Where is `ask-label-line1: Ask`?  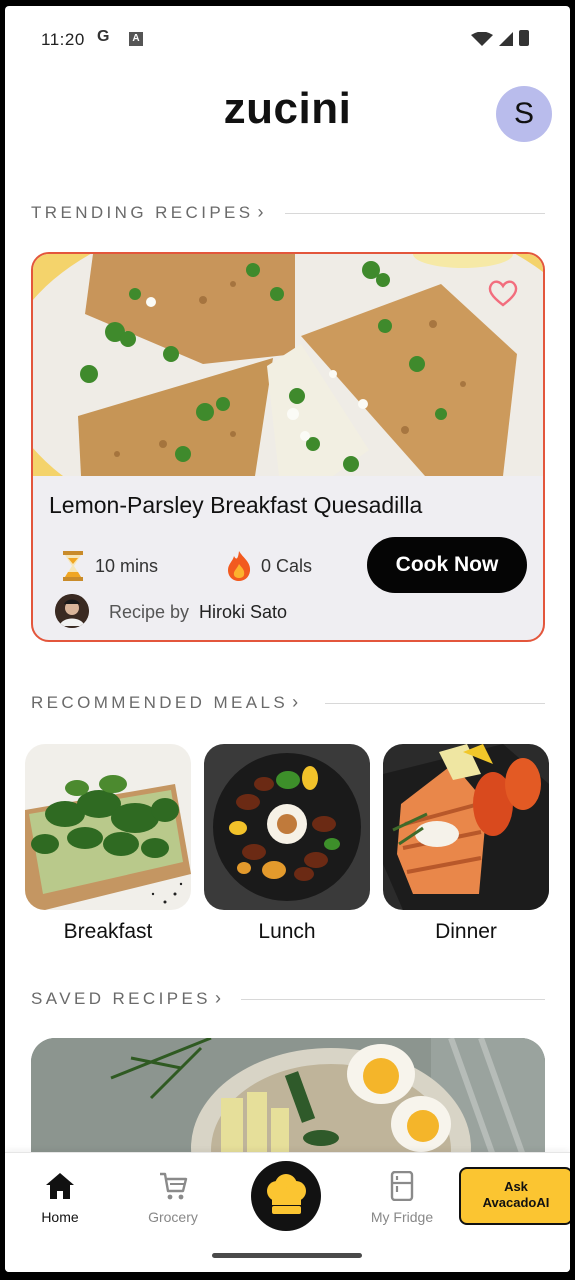
ask-label-line1: Ask is located at coordinates (516, 1186).